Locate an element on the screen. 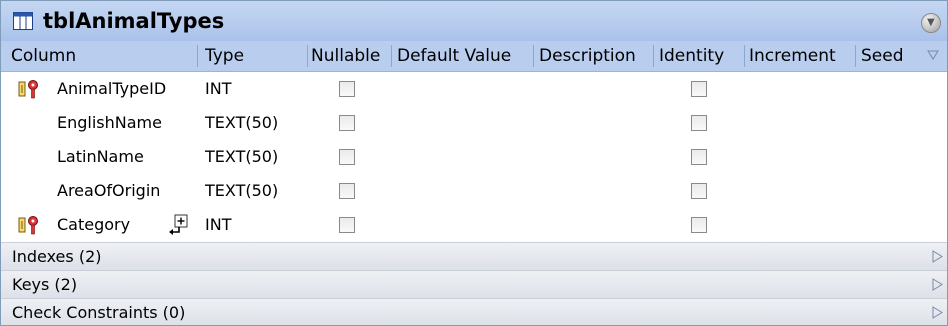 This screenshot has width=948, height=326. header-identity: Identity is located at coordinates (691, 56).